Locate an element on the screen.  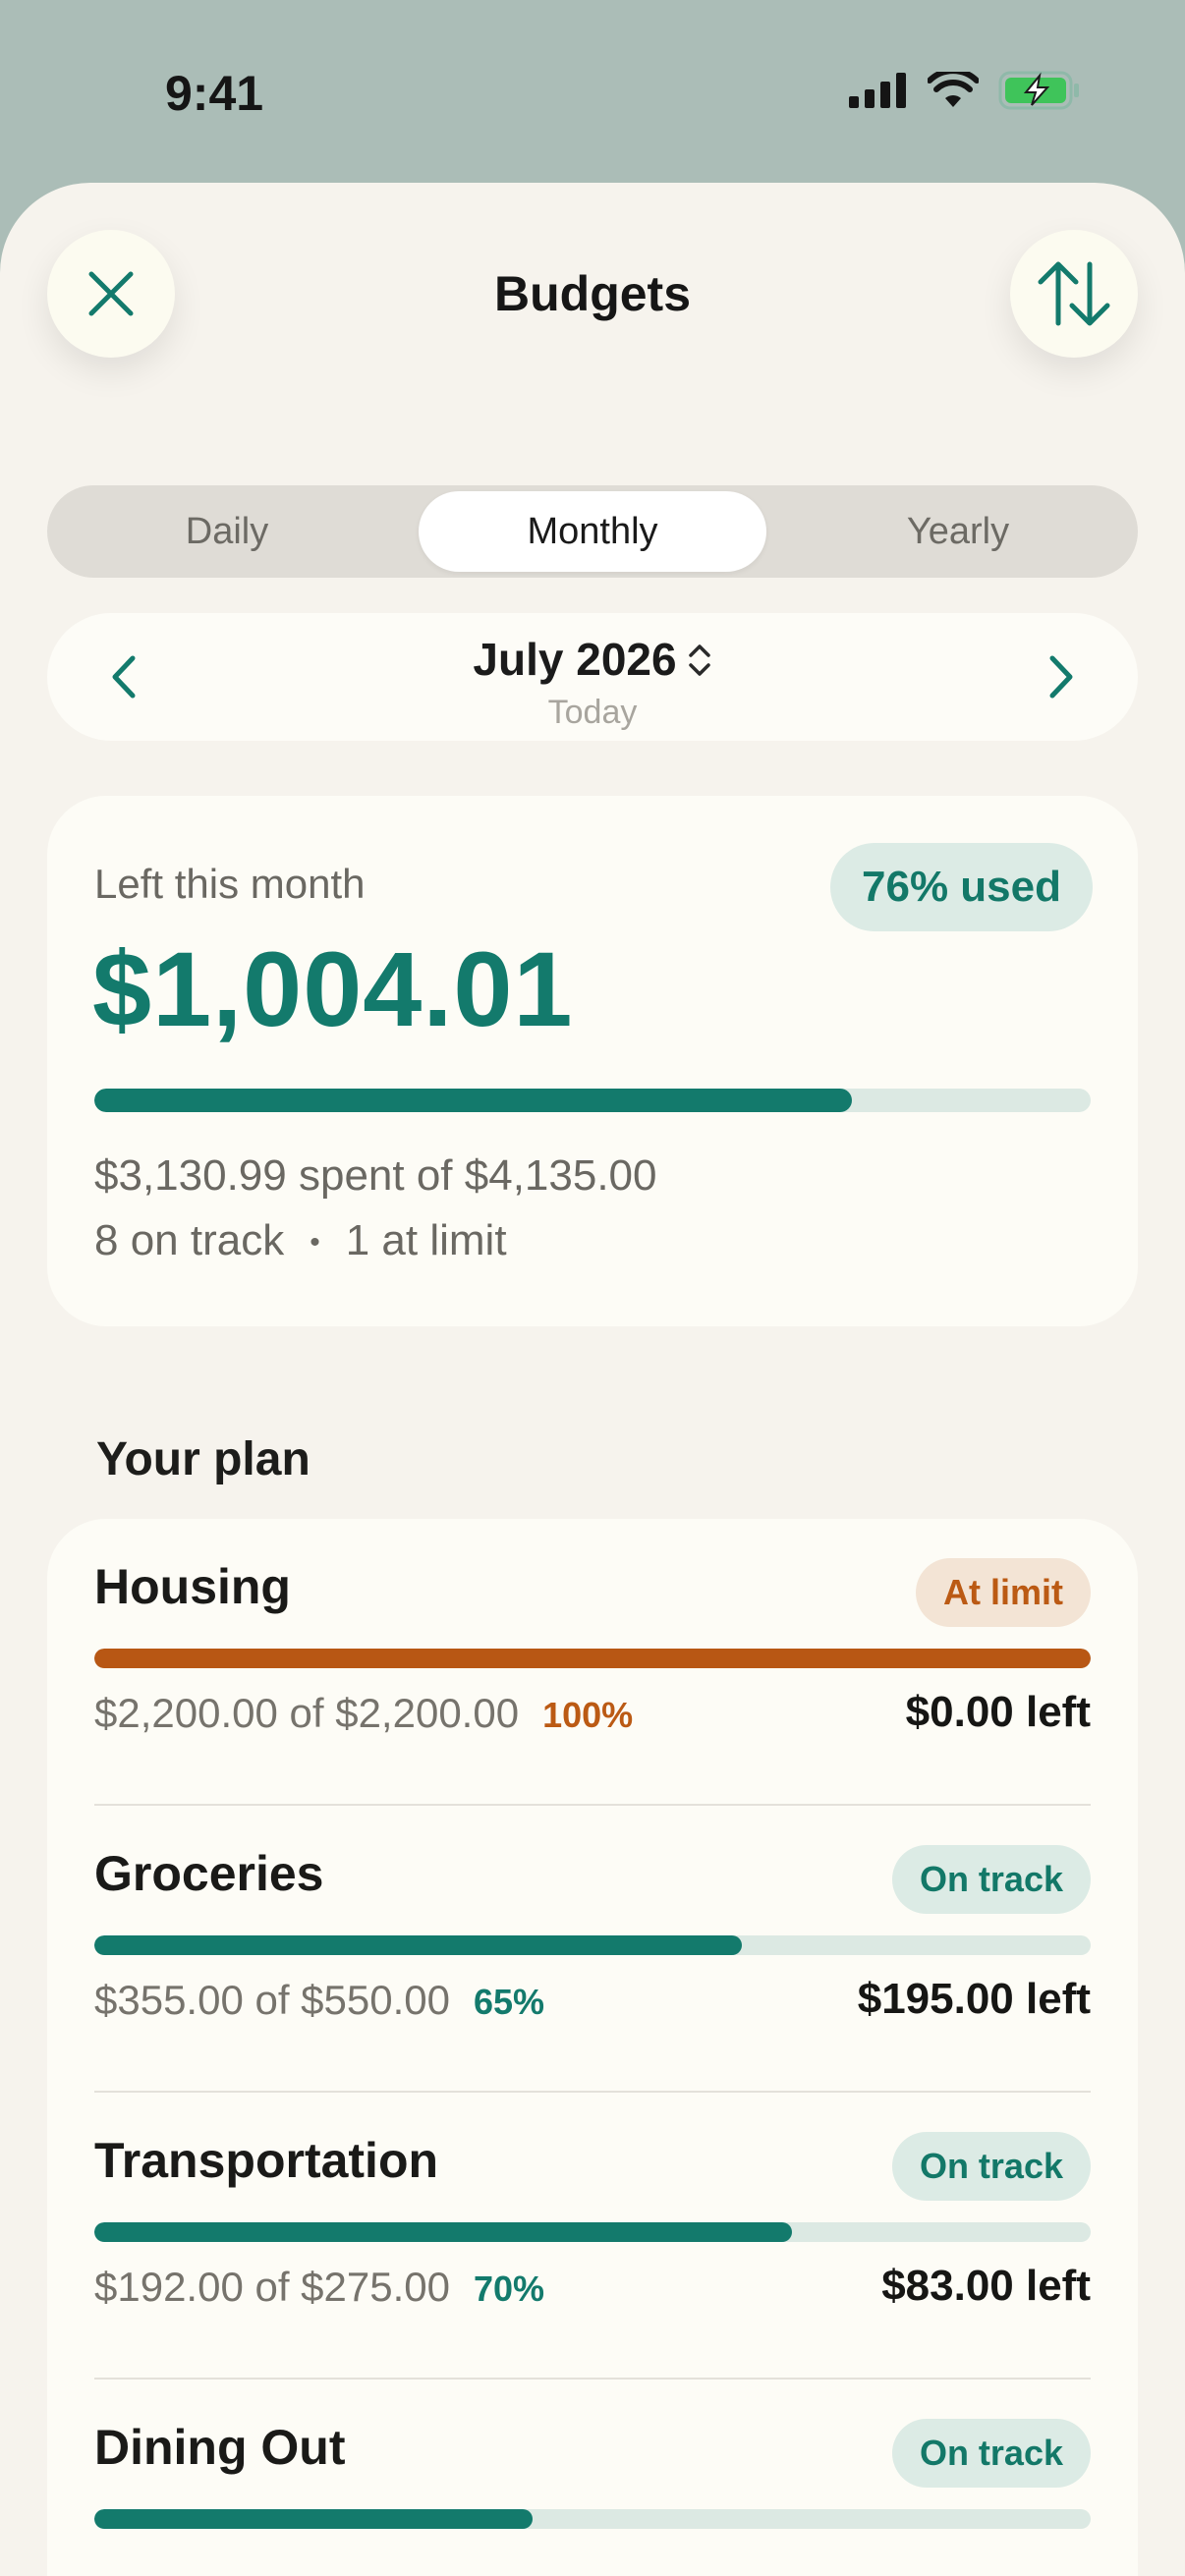
budget-amounts: $355.00 of $550.00 65% is located at coordinates (319, 2000).